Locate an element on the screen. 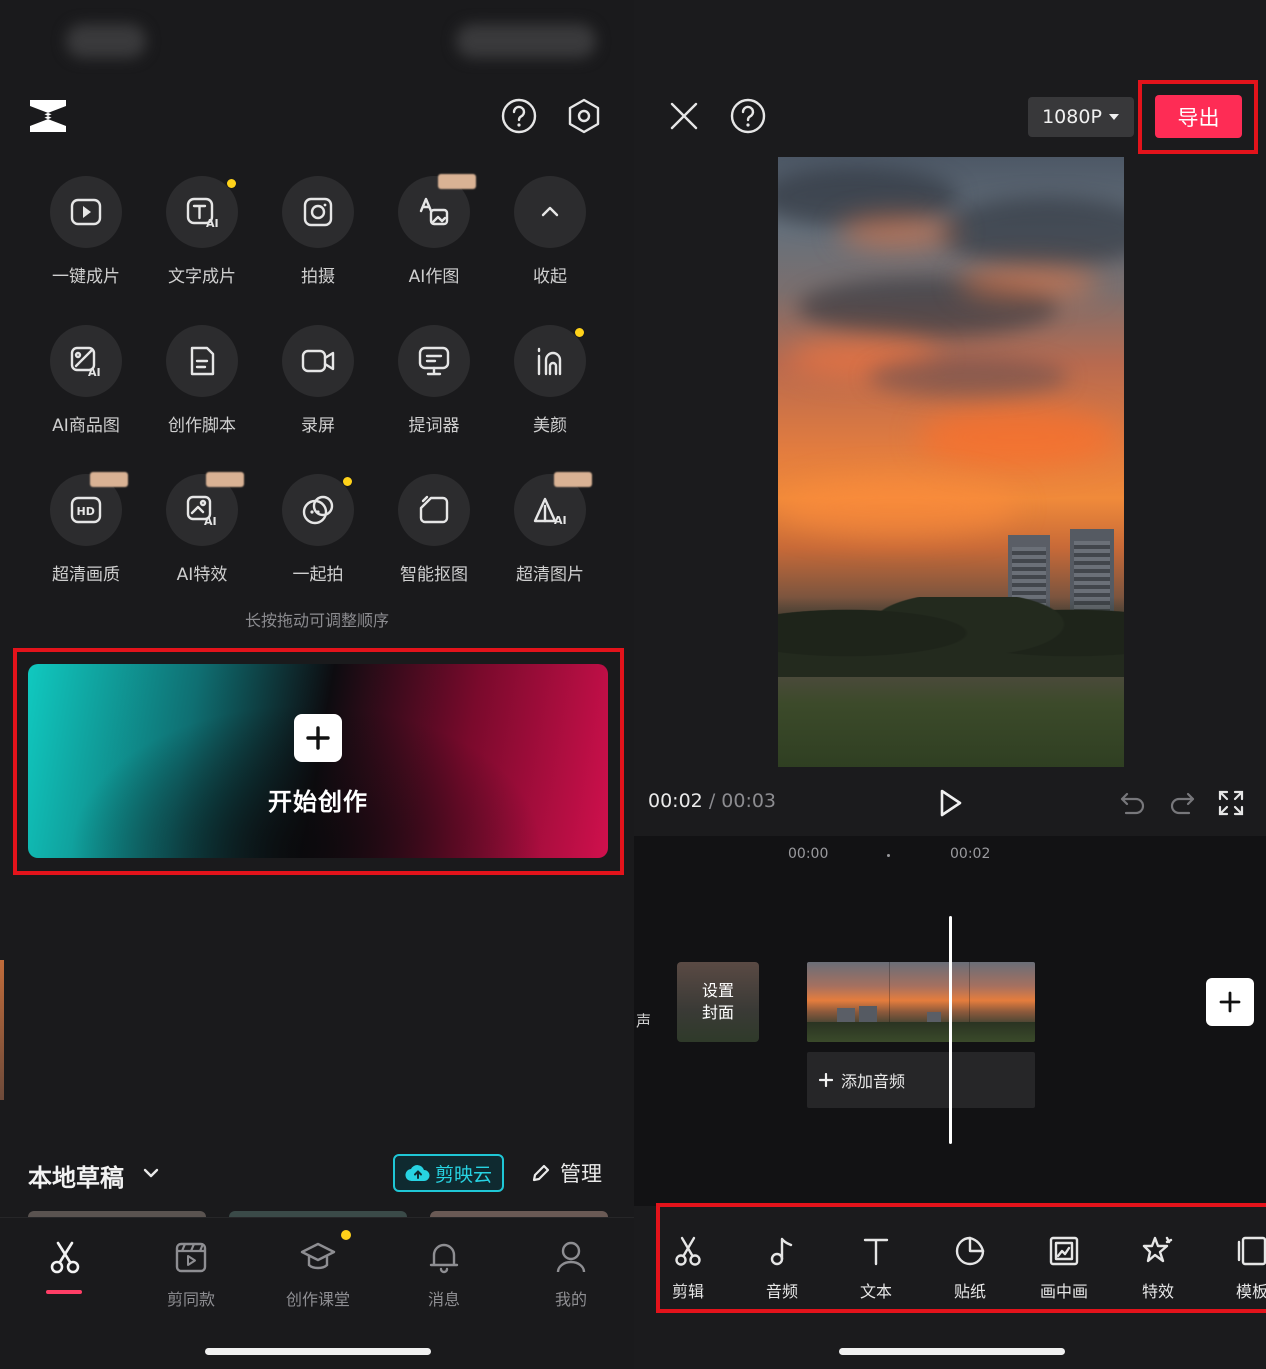 This screenshot has height=1369, width=1266. toolbar-label: 贴纸 is located at coordinates (969, 1291).